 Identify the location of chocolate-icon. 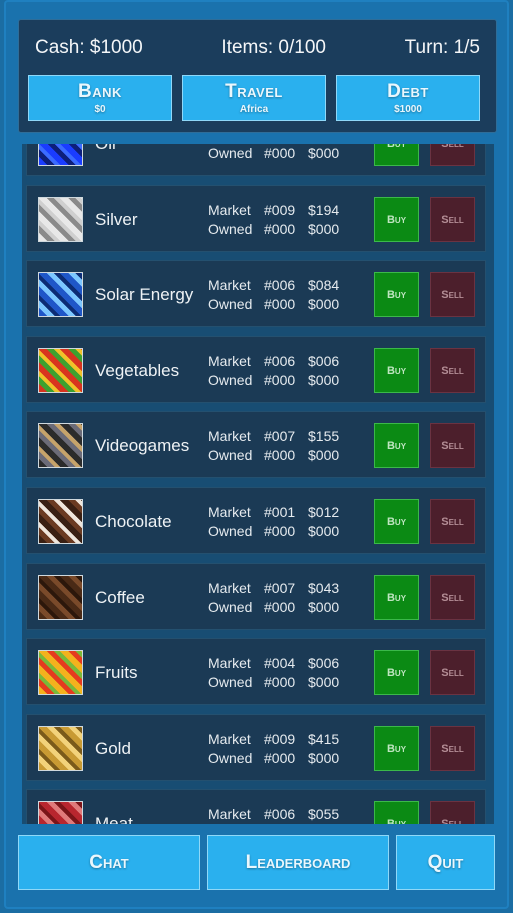
(60, 521).